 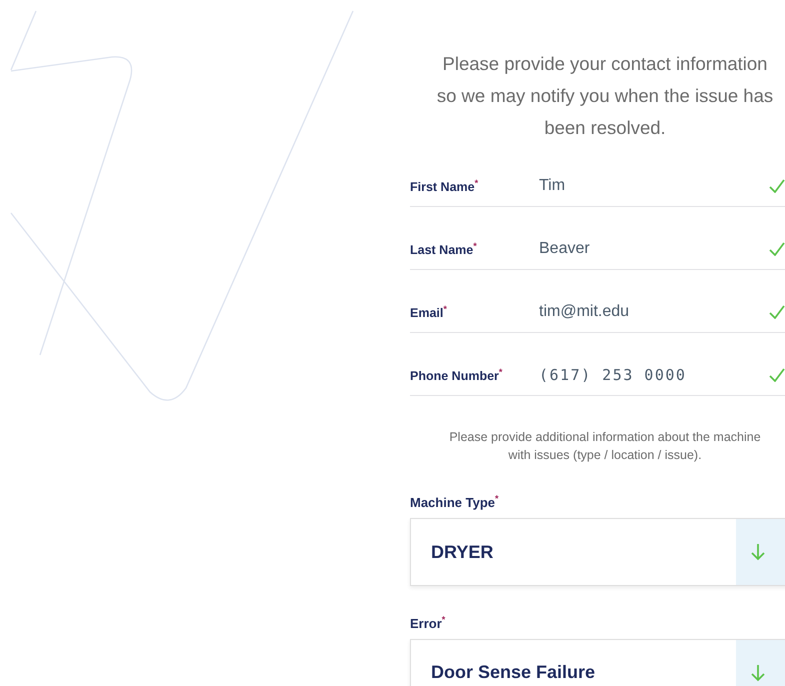 What do you see at coordinates (597, 662) in the screenshot?
I see `dropdown: Door Sense Failure` at bounding box center [597, 662].